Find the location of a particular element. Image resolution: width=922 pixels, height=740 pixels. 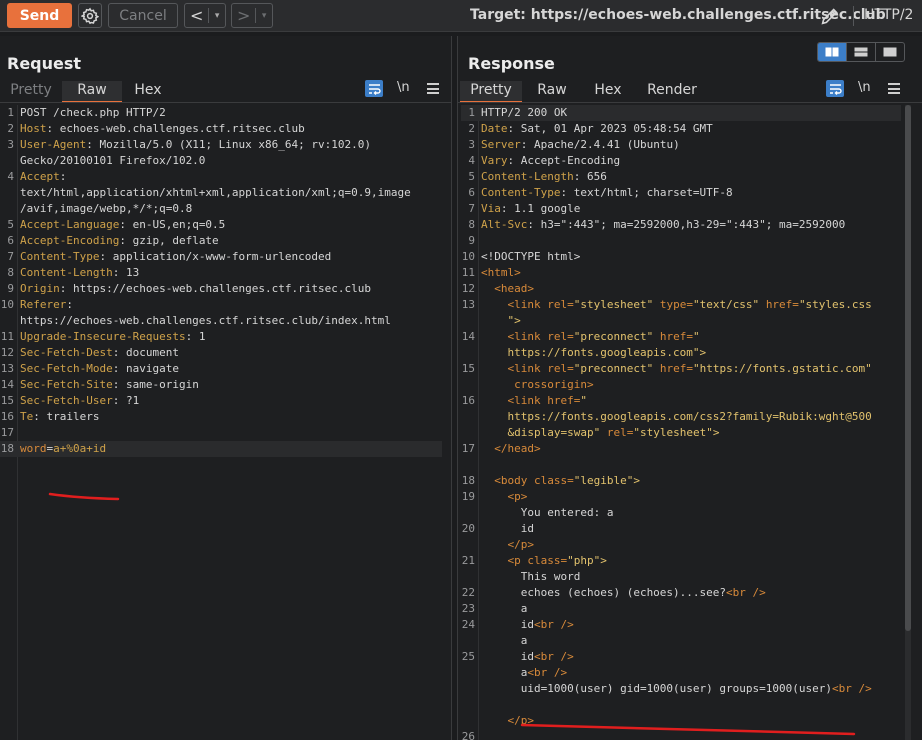

code-token: : en-US,en;q=0.5 is located at coordinates (172, 224).